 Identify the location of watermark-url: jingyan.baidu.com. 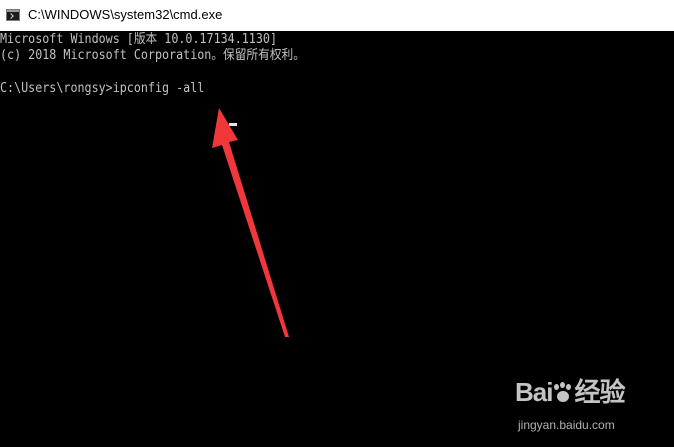
(566, 425).